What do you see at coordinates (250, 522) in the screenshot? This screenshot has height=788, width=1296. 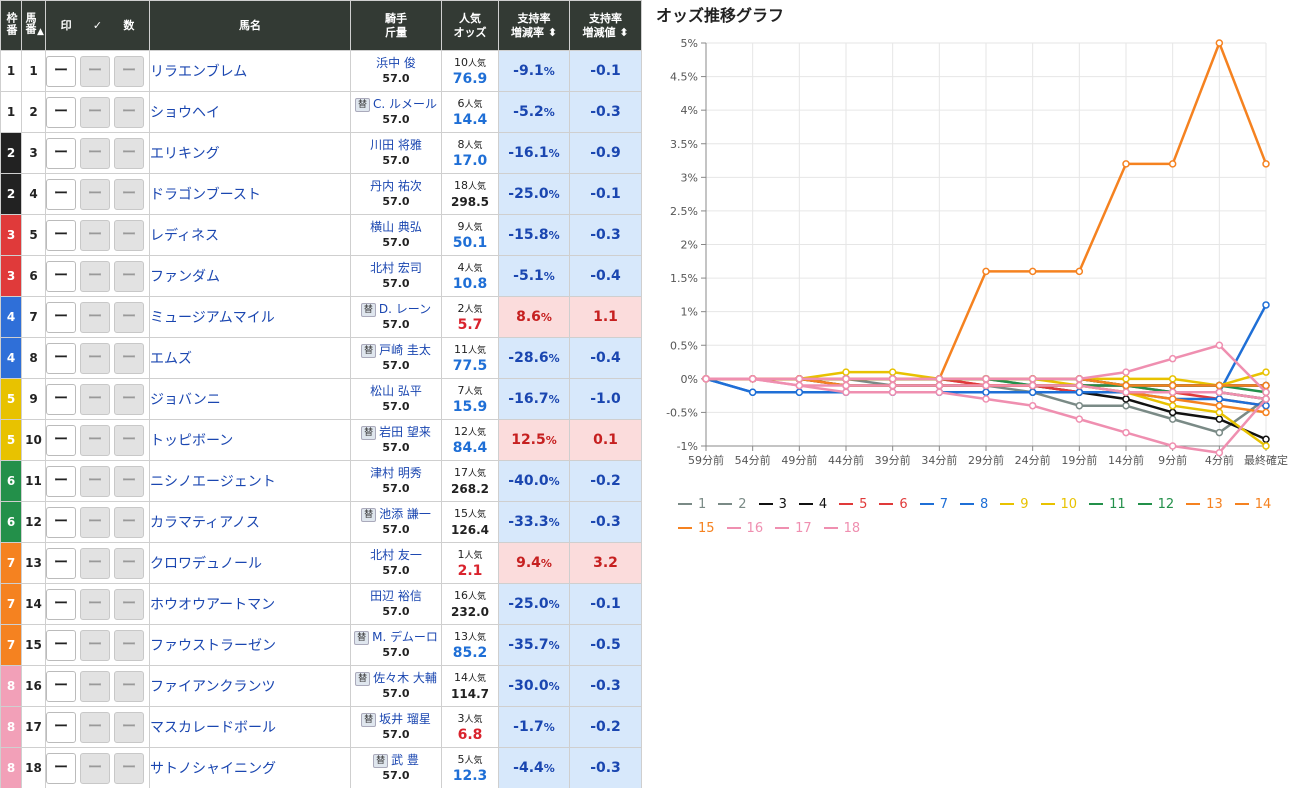 I see `horse-name-link: カラマティアノス` at bounding box center [250, 522].